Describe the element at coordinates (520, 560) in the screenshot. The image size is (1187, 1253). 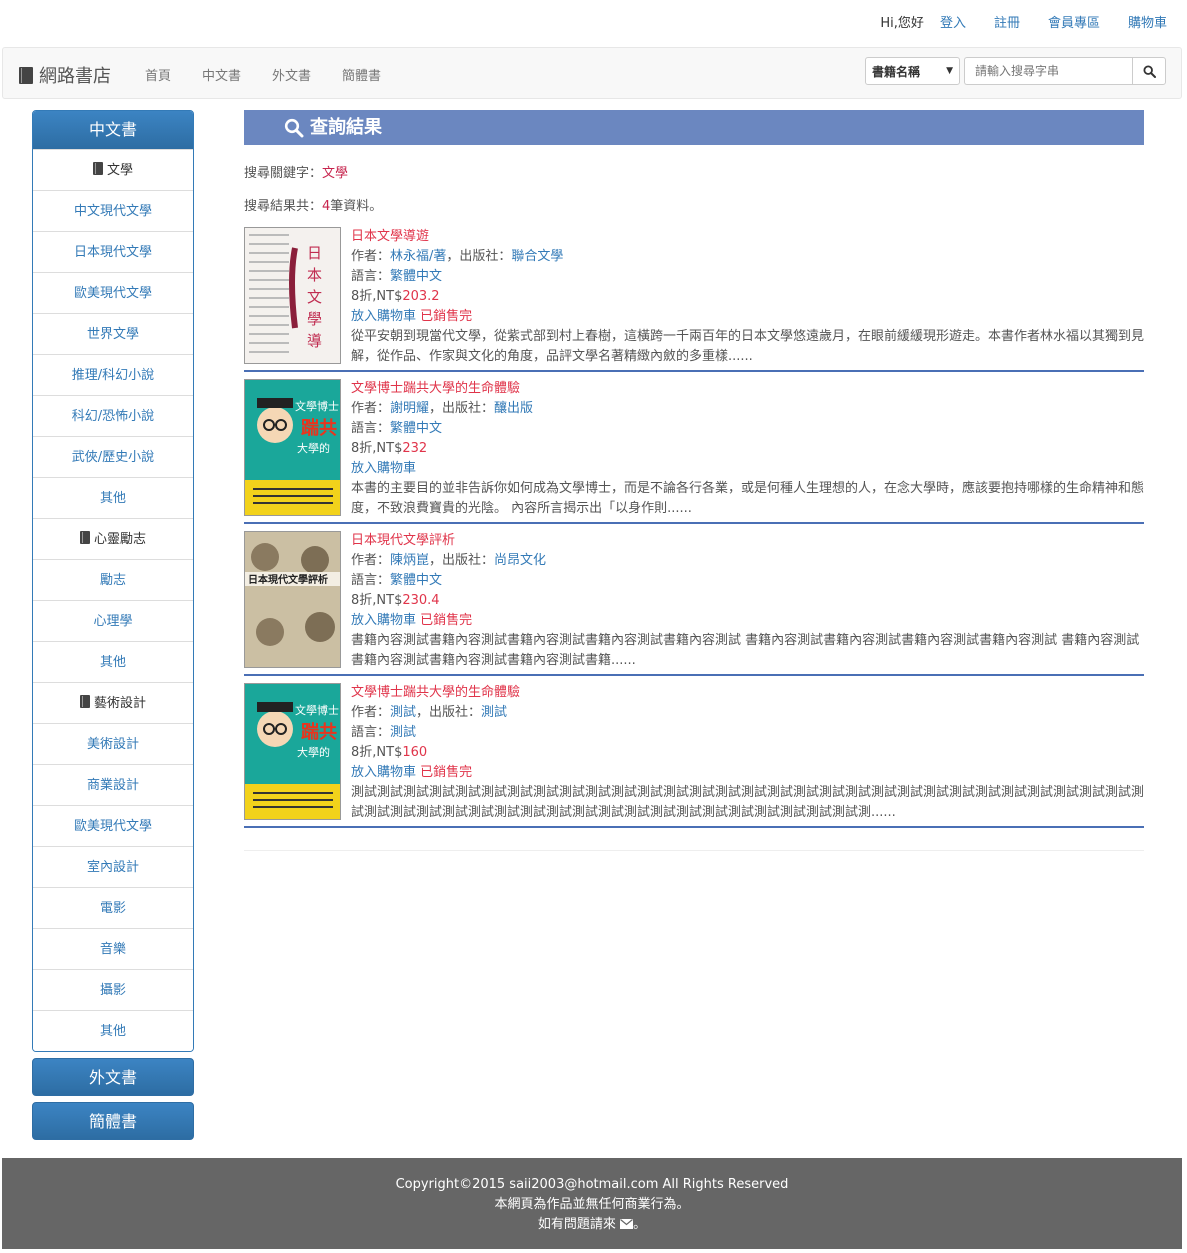
I see `book-publisher: 尚昂文化` at that location.